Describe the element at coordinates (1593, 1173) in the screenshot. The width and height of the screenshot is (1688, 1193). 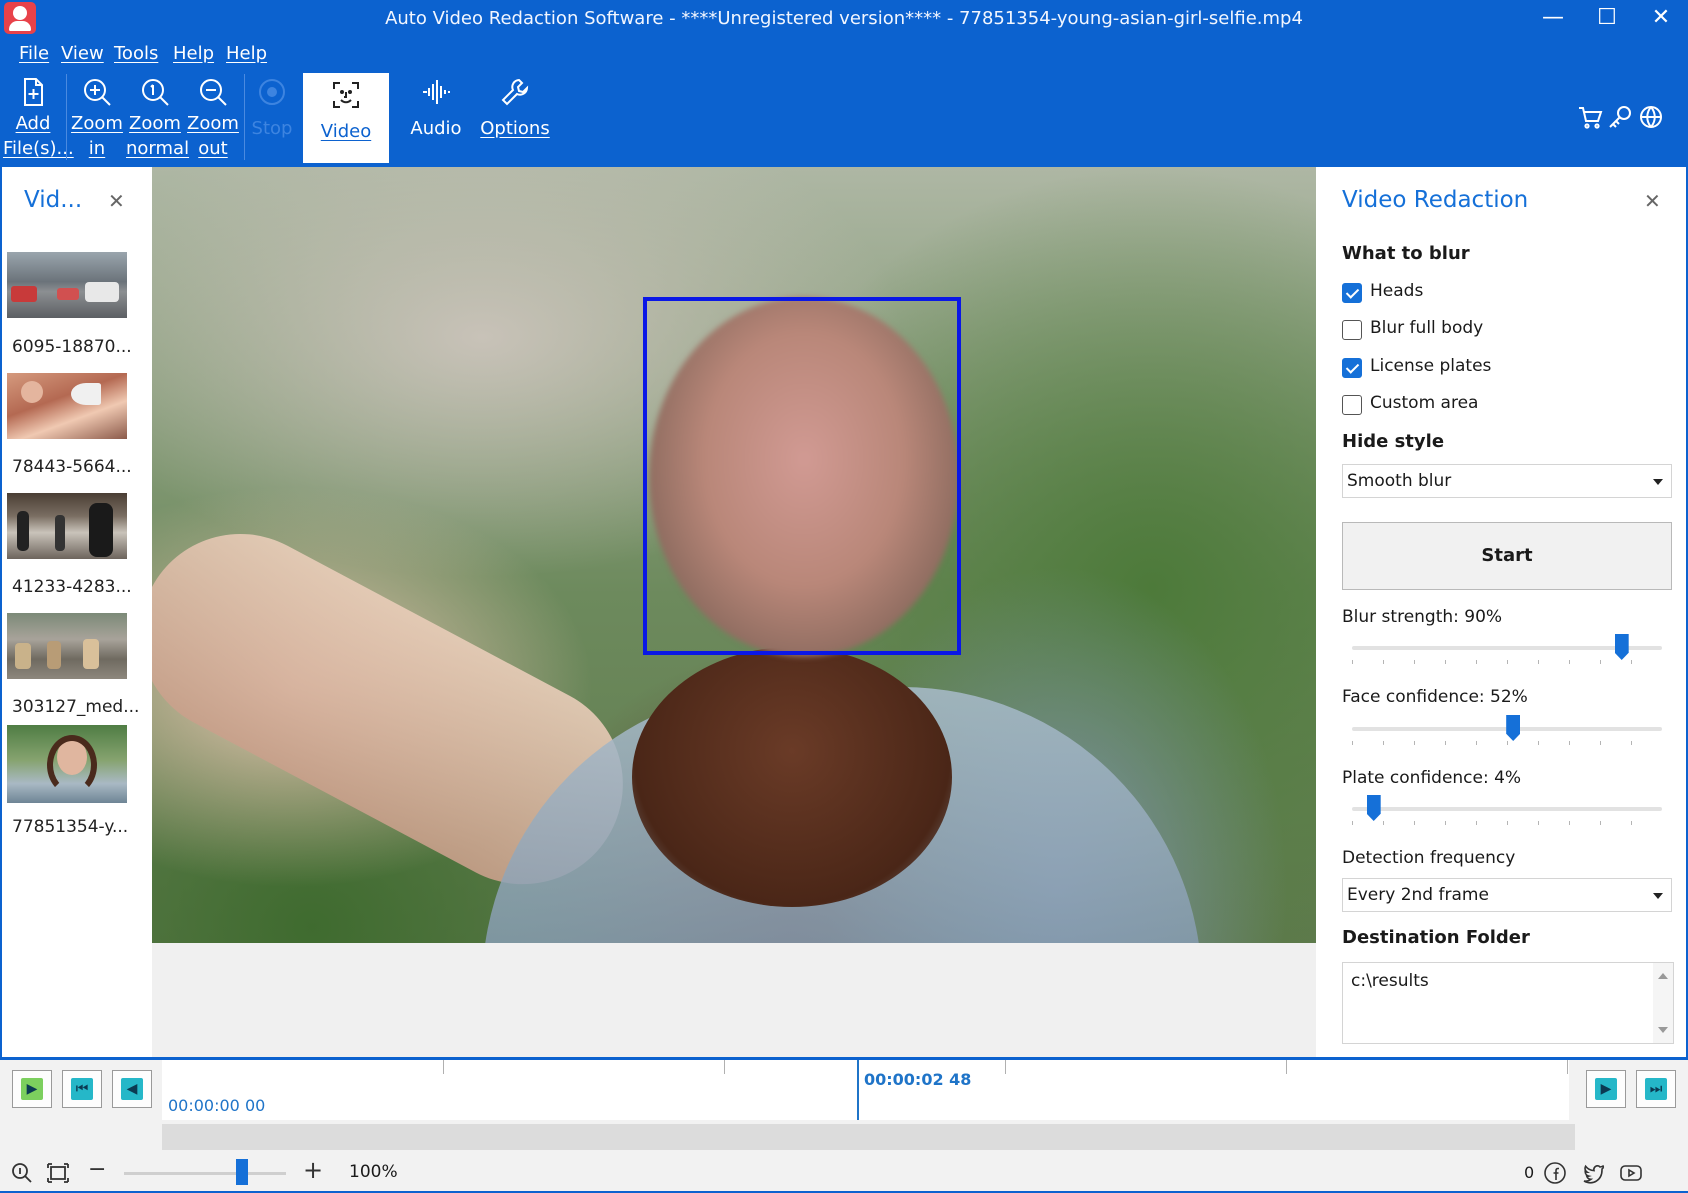
I see `twitter-icon` at that location.